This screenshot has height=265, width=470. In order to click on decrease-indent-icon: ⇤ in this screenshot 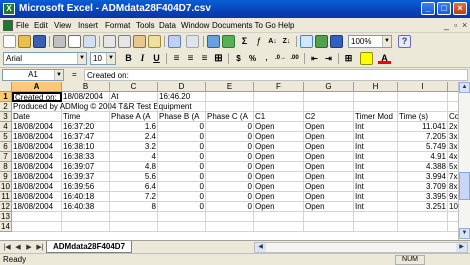, I will do `click(314, 58)`.